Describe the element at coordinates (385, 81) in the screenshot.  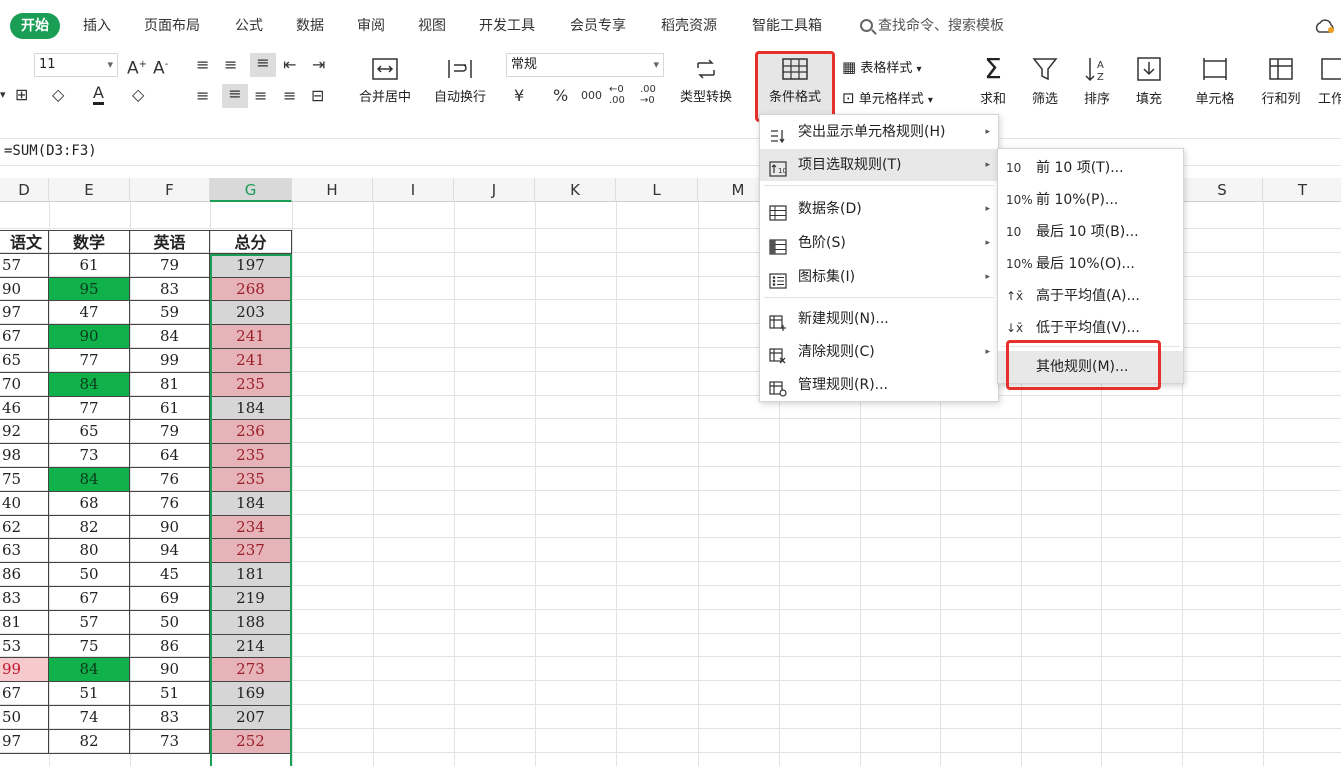
I see `merge-center-button: 合并居中` at that location.